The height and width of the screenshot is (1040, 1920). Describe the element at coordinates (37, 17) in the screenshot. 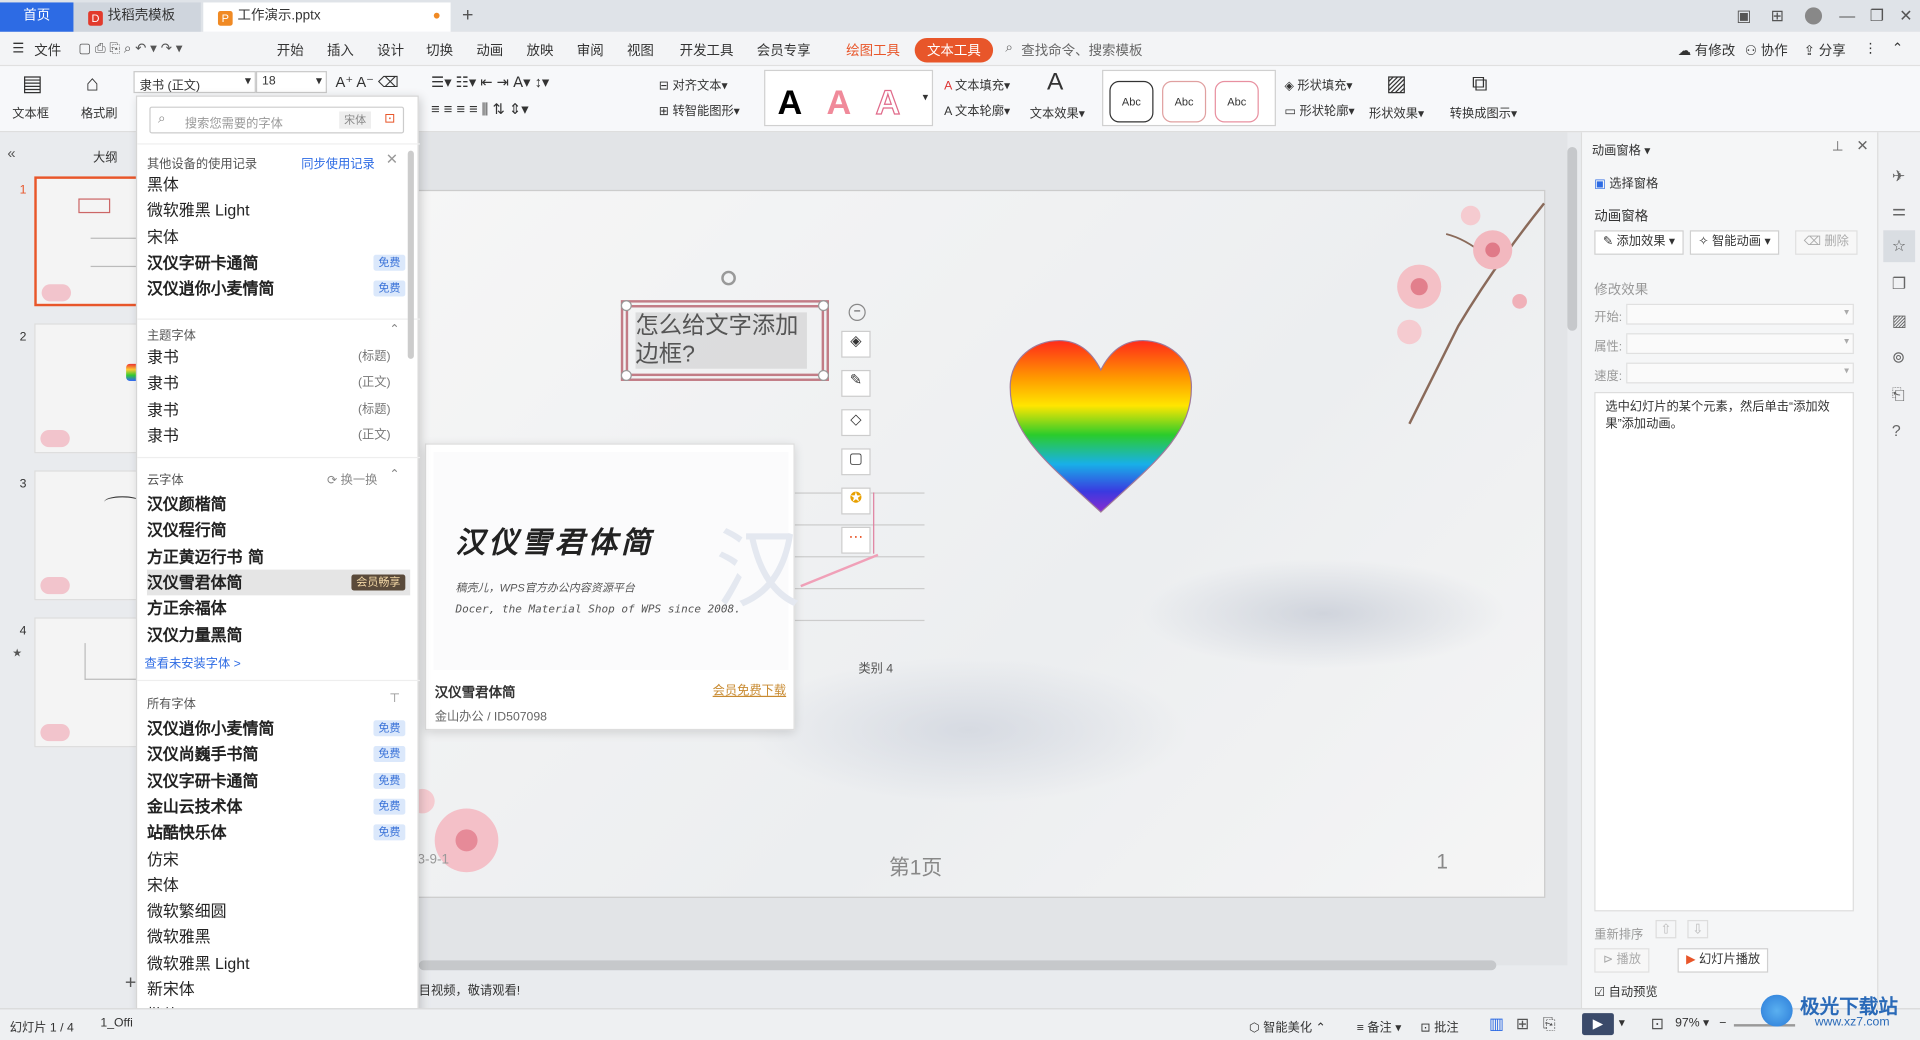

I see `tab-home: 首页` at that location.